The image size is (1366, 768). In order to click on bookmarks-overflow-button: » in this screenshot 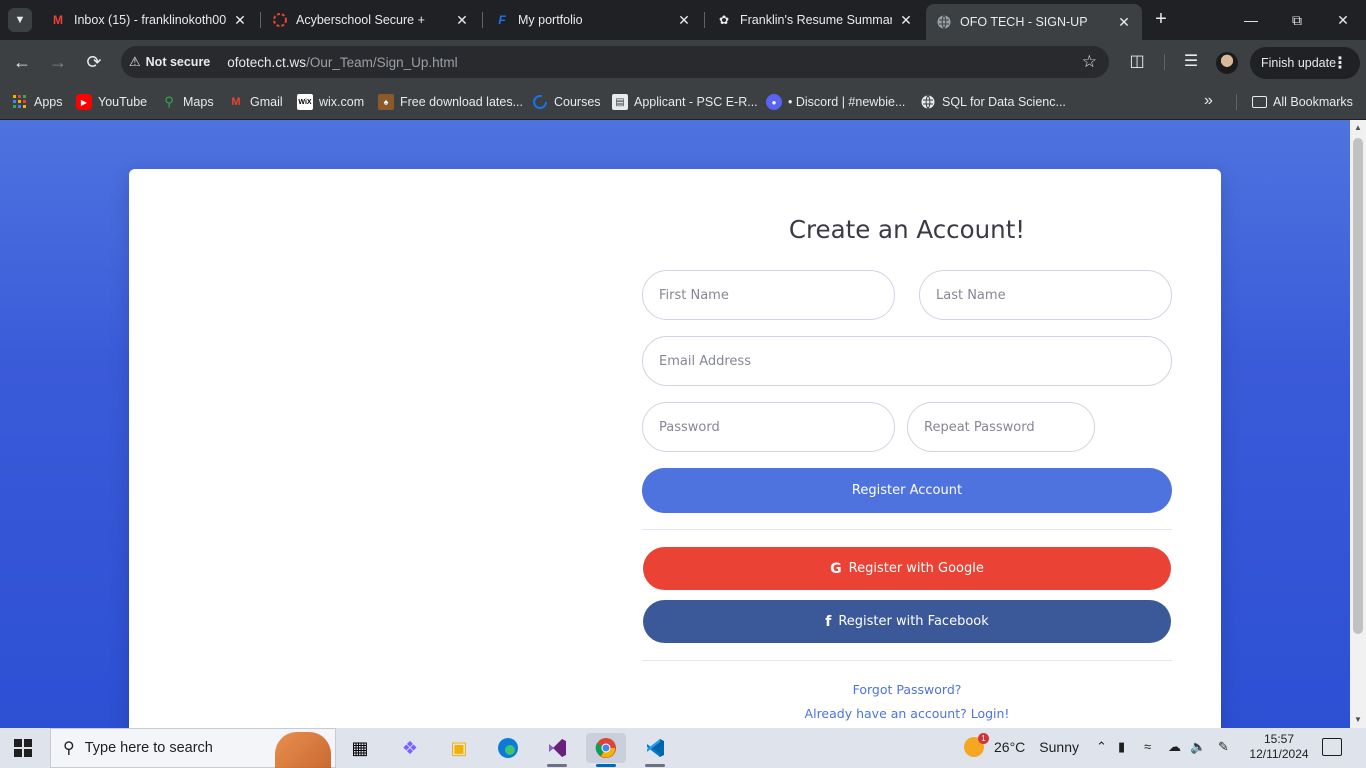, I will do `click(1208, 101)`.